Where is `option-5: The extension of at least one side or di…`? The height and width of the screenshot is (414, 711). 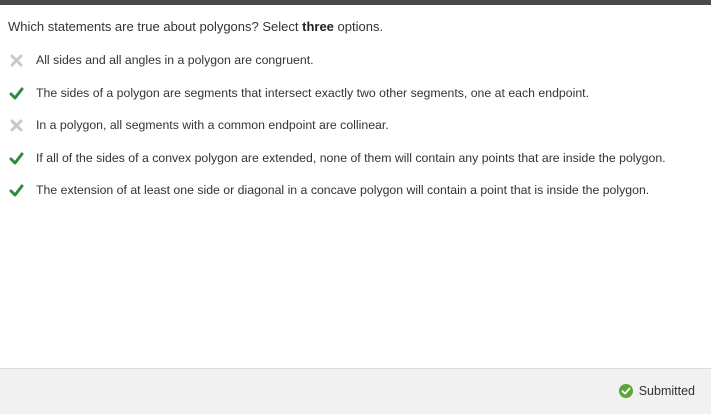
option-5: The extension of at least one side or di… is located at coordinates (355, 196).